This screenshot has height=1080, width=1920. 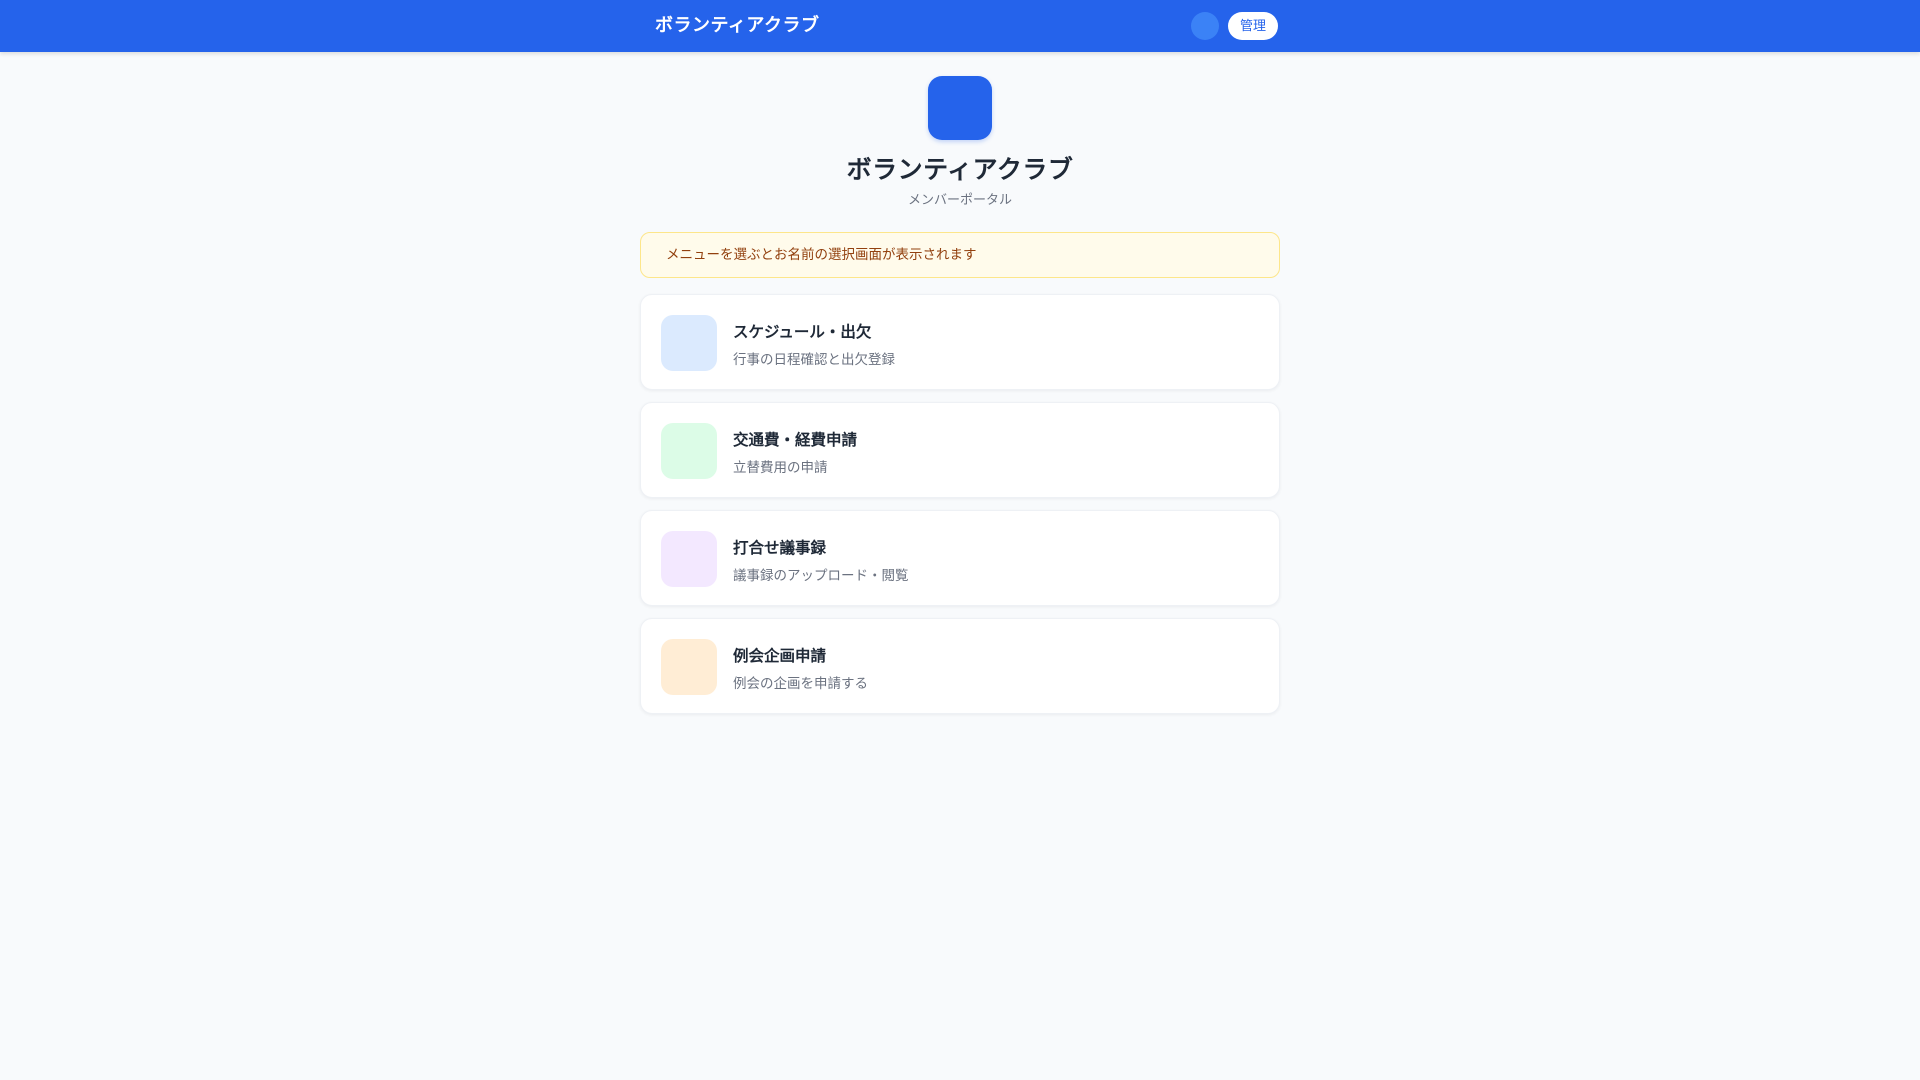 What do you see at coordinates (780, 548) in the screenshot?
I see `menu-item-title: 打合せ議事録` at bounding box center [780, 548].